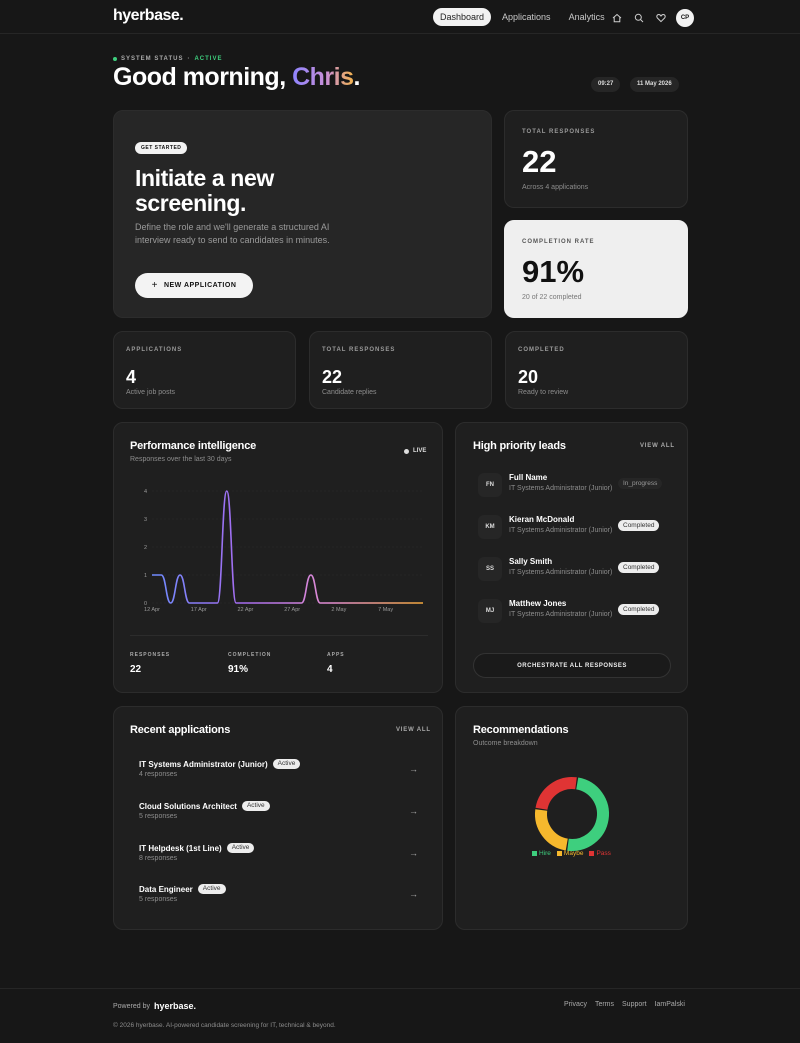 This screenshot has width=800, height=1043. I want to click on donut-slice-maybe, so click(552, 830).